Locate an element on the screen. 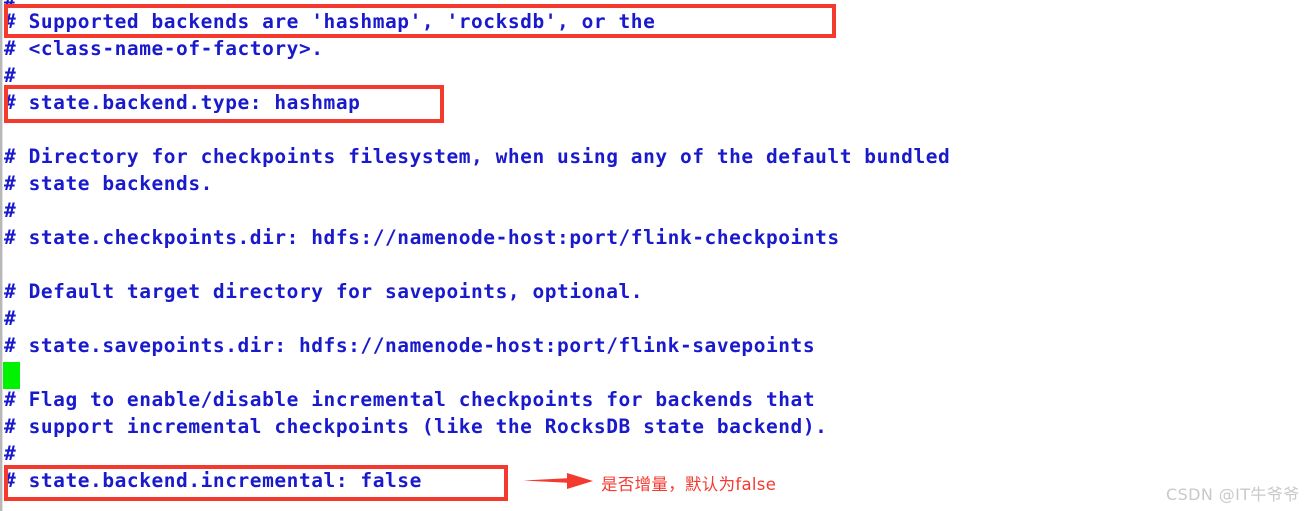 Image resolution: width=1306 pixels, height=511 pixels. annotation-arrow-icon is located at coordinates (558, 483).